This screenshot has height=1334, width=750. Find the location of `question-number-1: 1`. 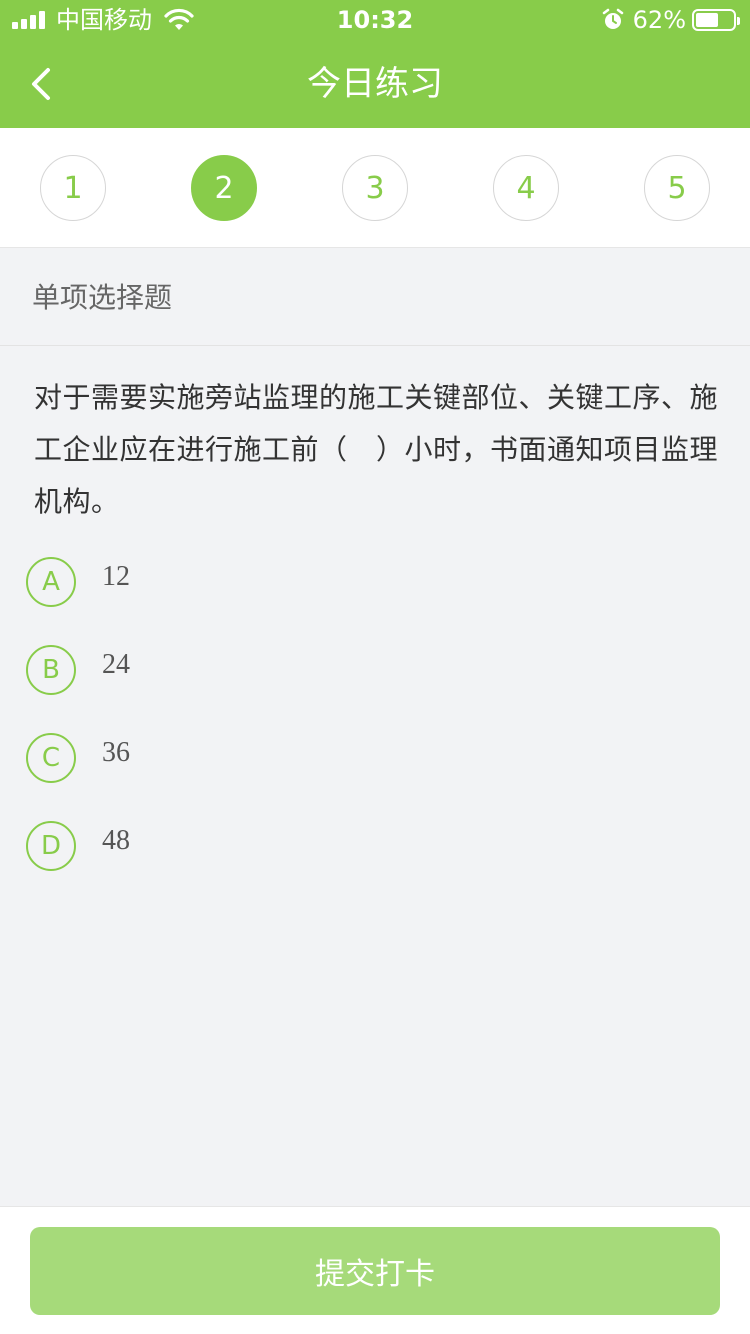

question-number-1: 1 is located at coordinates (73, 188).